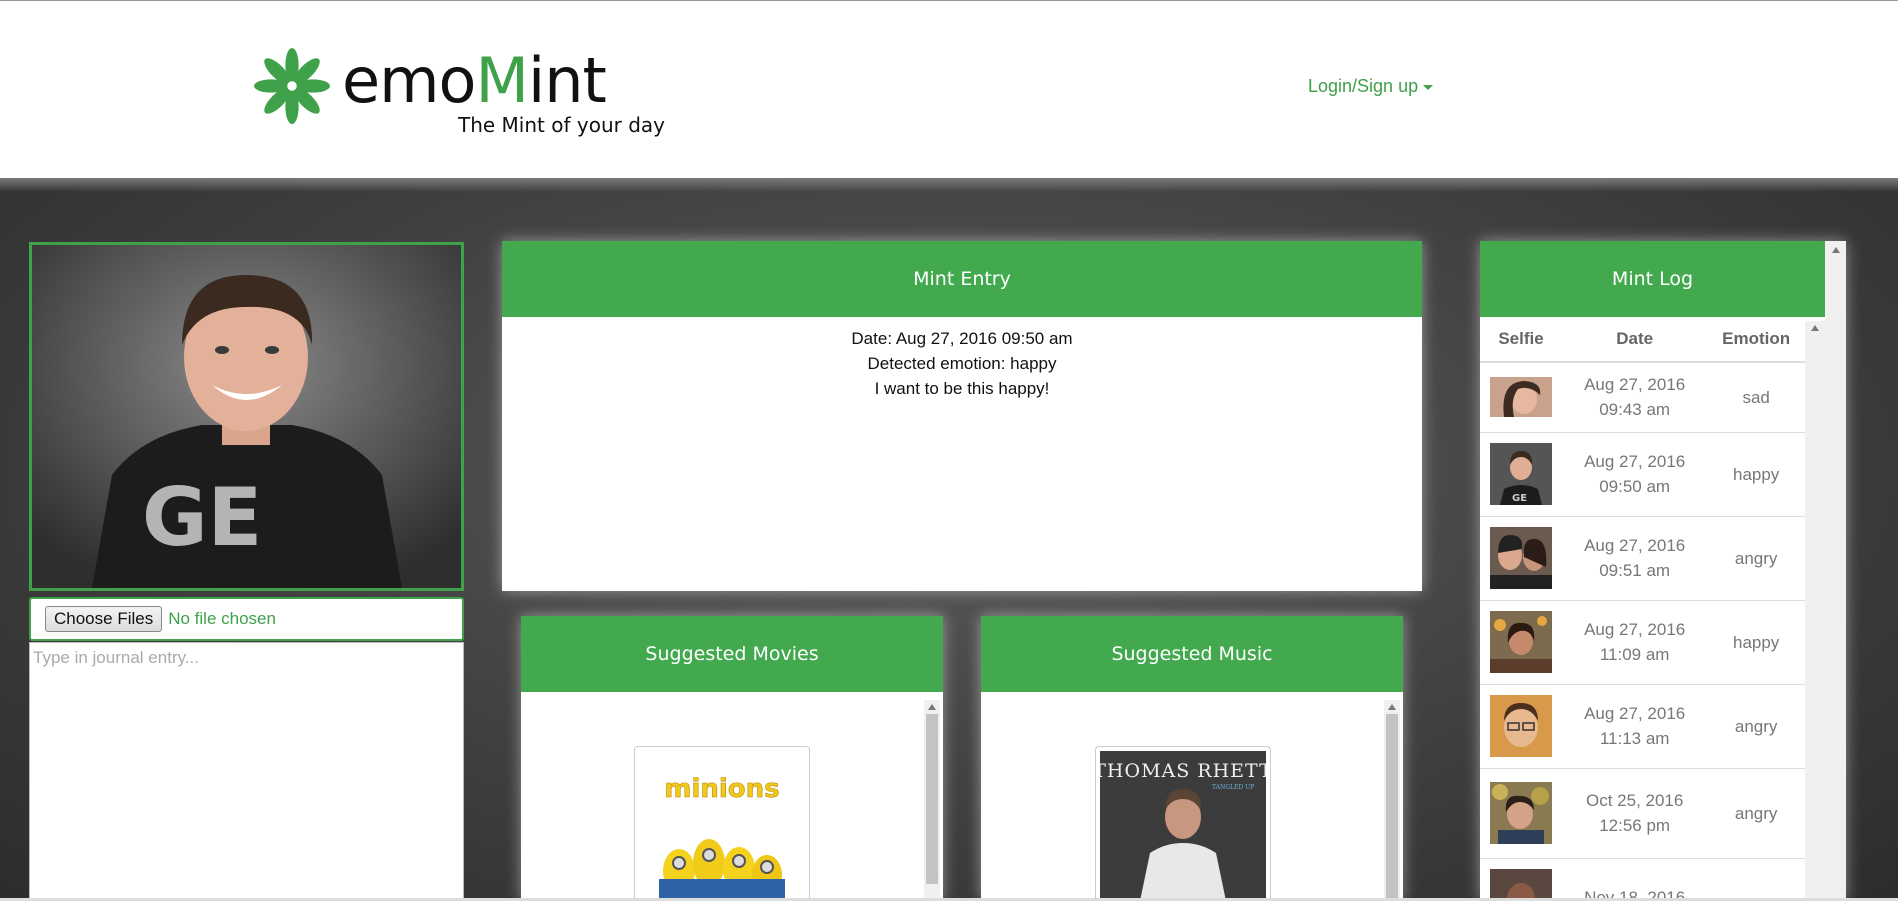 The height and width of the screenshot is (901, 1898). Describe the element at coordinates (962, 338) in the screenshot. I see `entry-date: Date: Aug 27, 2016 09:50 am` at that location.